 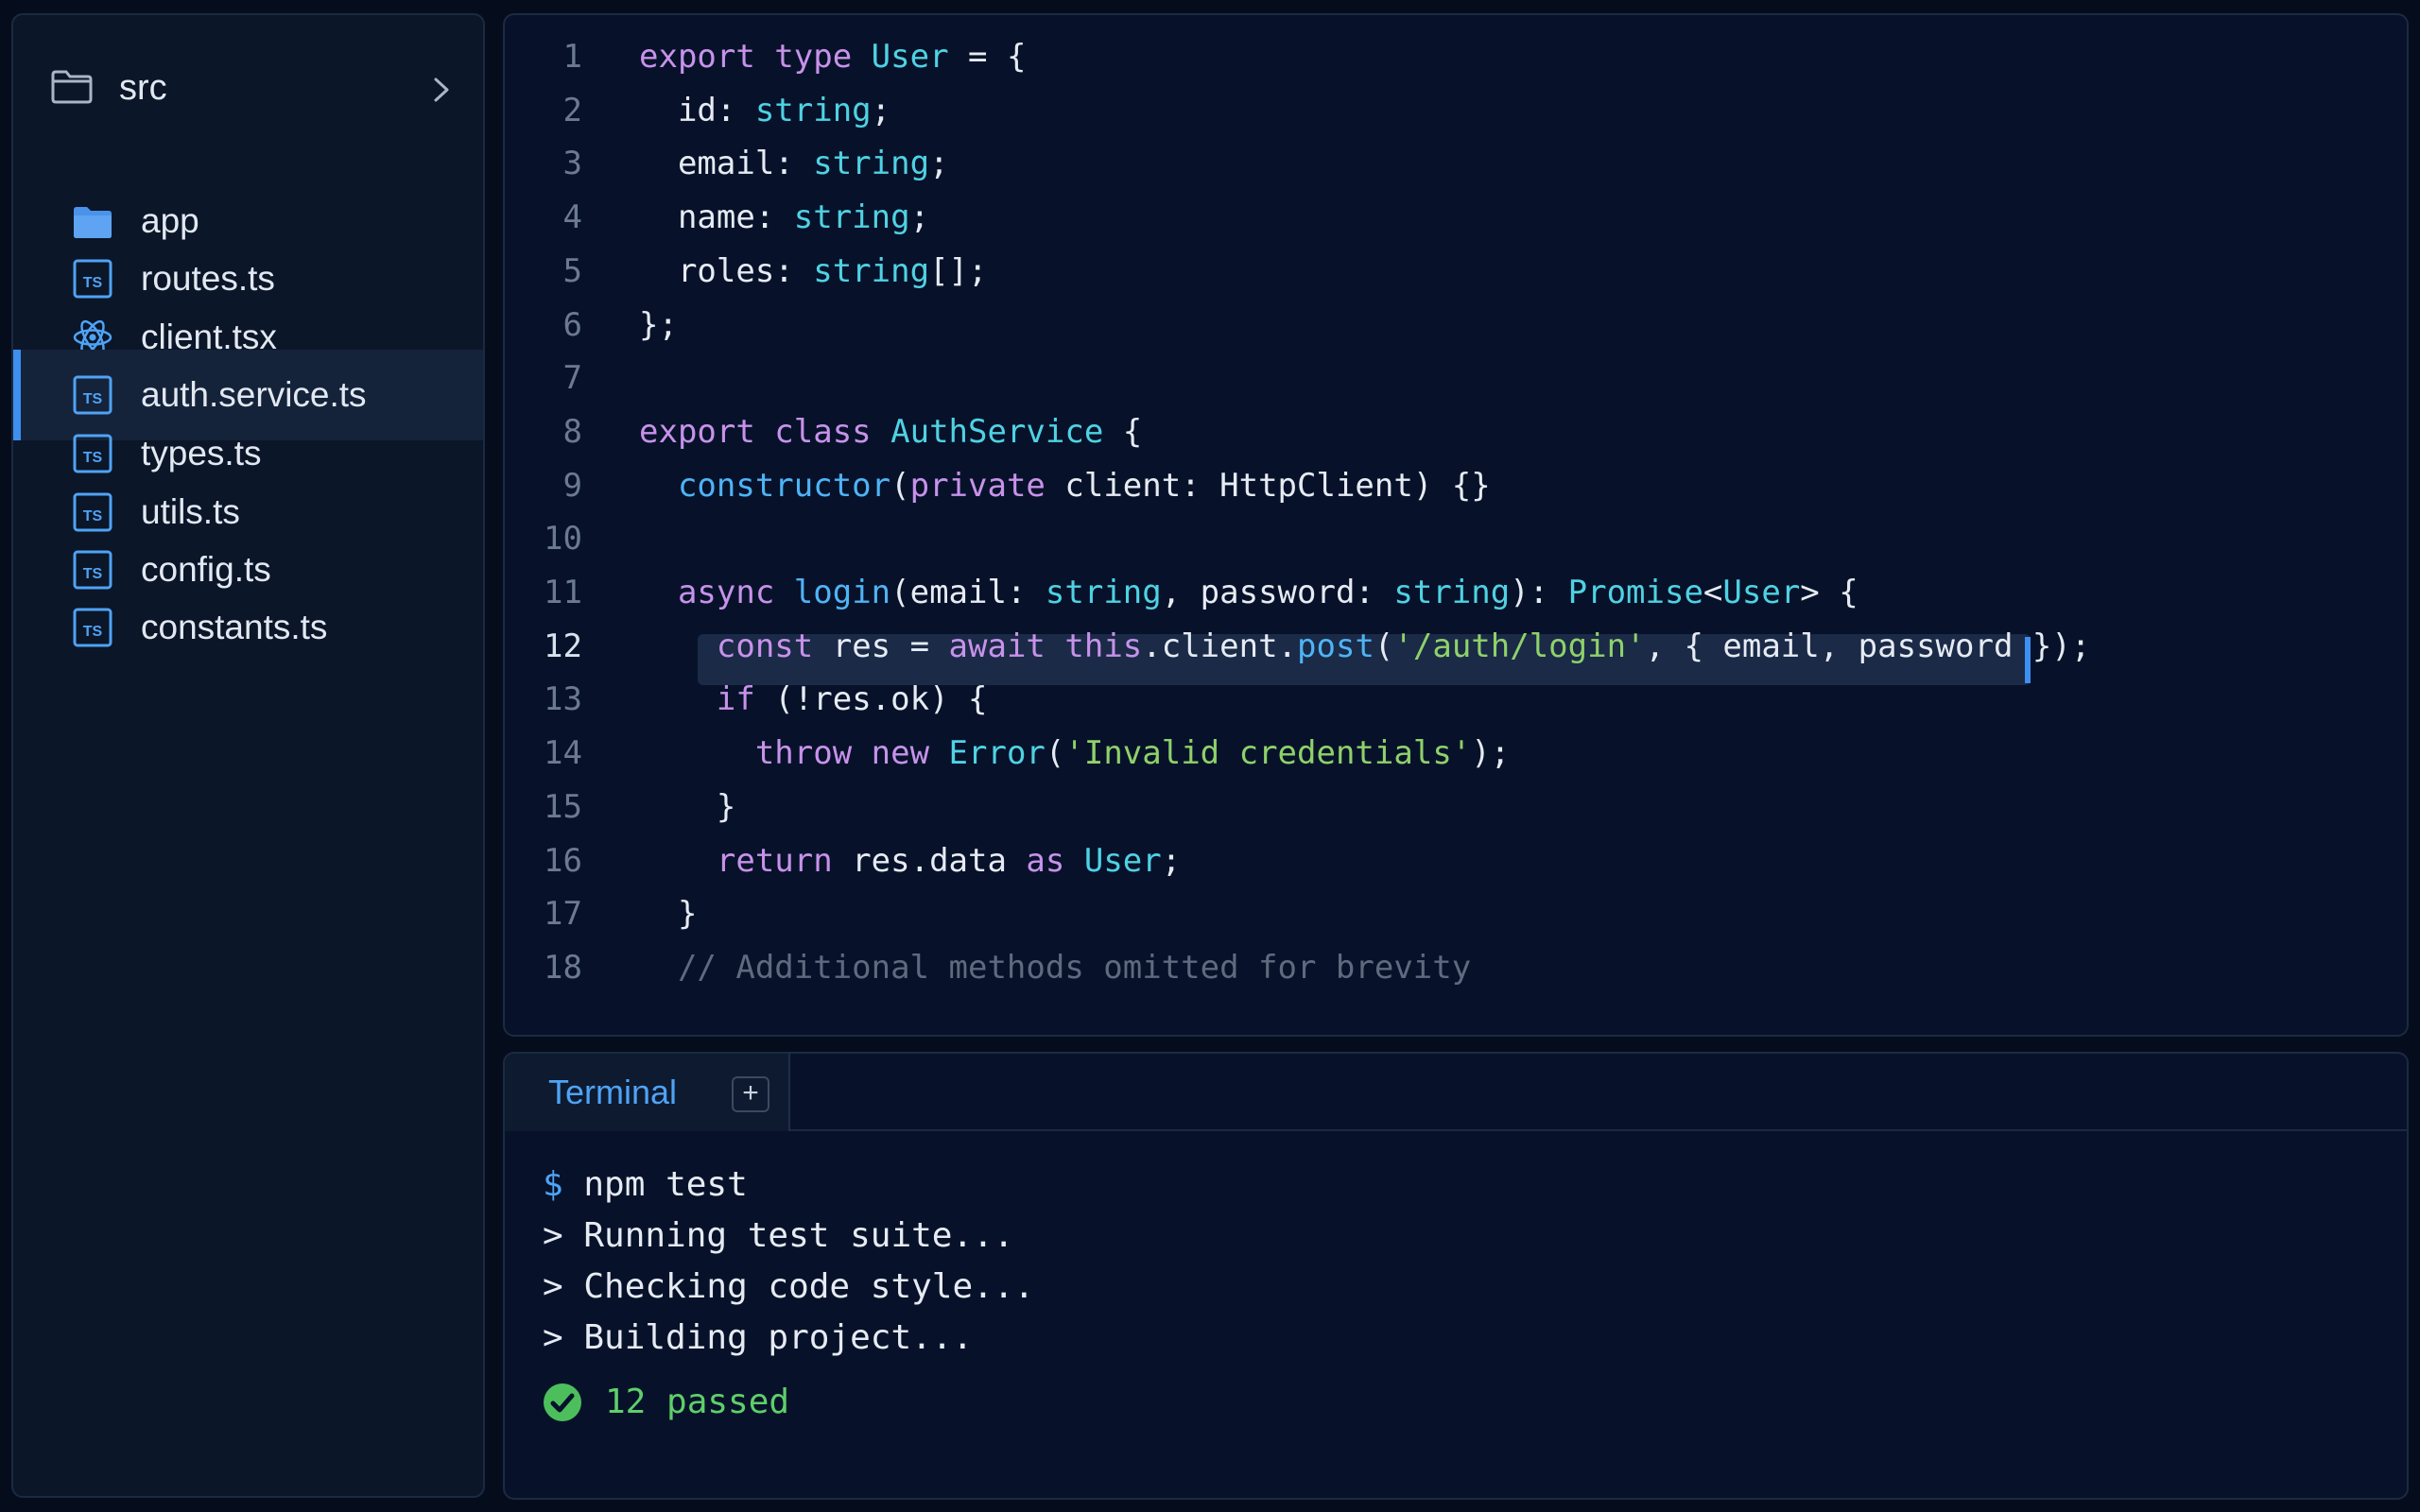 What do you see at coordinates (842, 592) in the screenshot?
I see `code-token: login` at bounding box center [842, 592].